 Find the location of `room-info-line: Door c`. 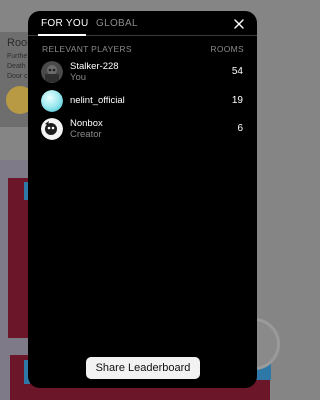

room-info-line: Door c is located at coordinates (17, 76).